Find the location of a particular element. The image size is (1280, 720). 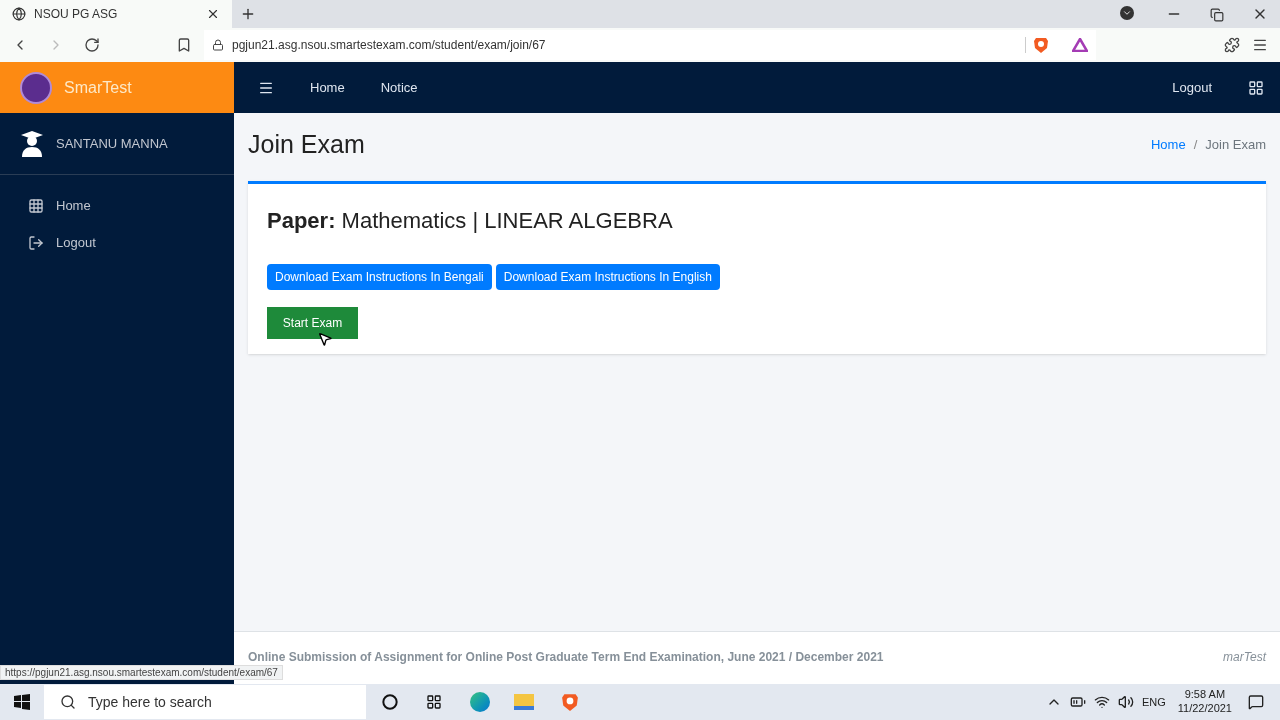

task-view-icon is located at coordinates (434, 702).